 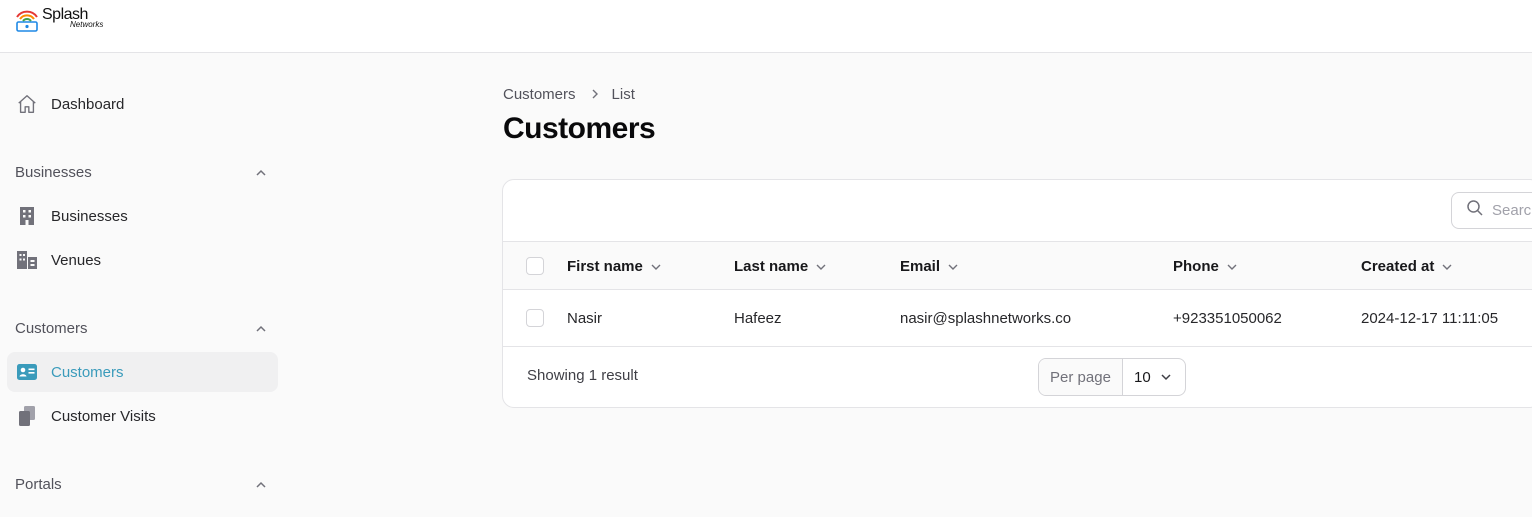 I want to click on logo: Splash Networks, so click(x=58, y=20).